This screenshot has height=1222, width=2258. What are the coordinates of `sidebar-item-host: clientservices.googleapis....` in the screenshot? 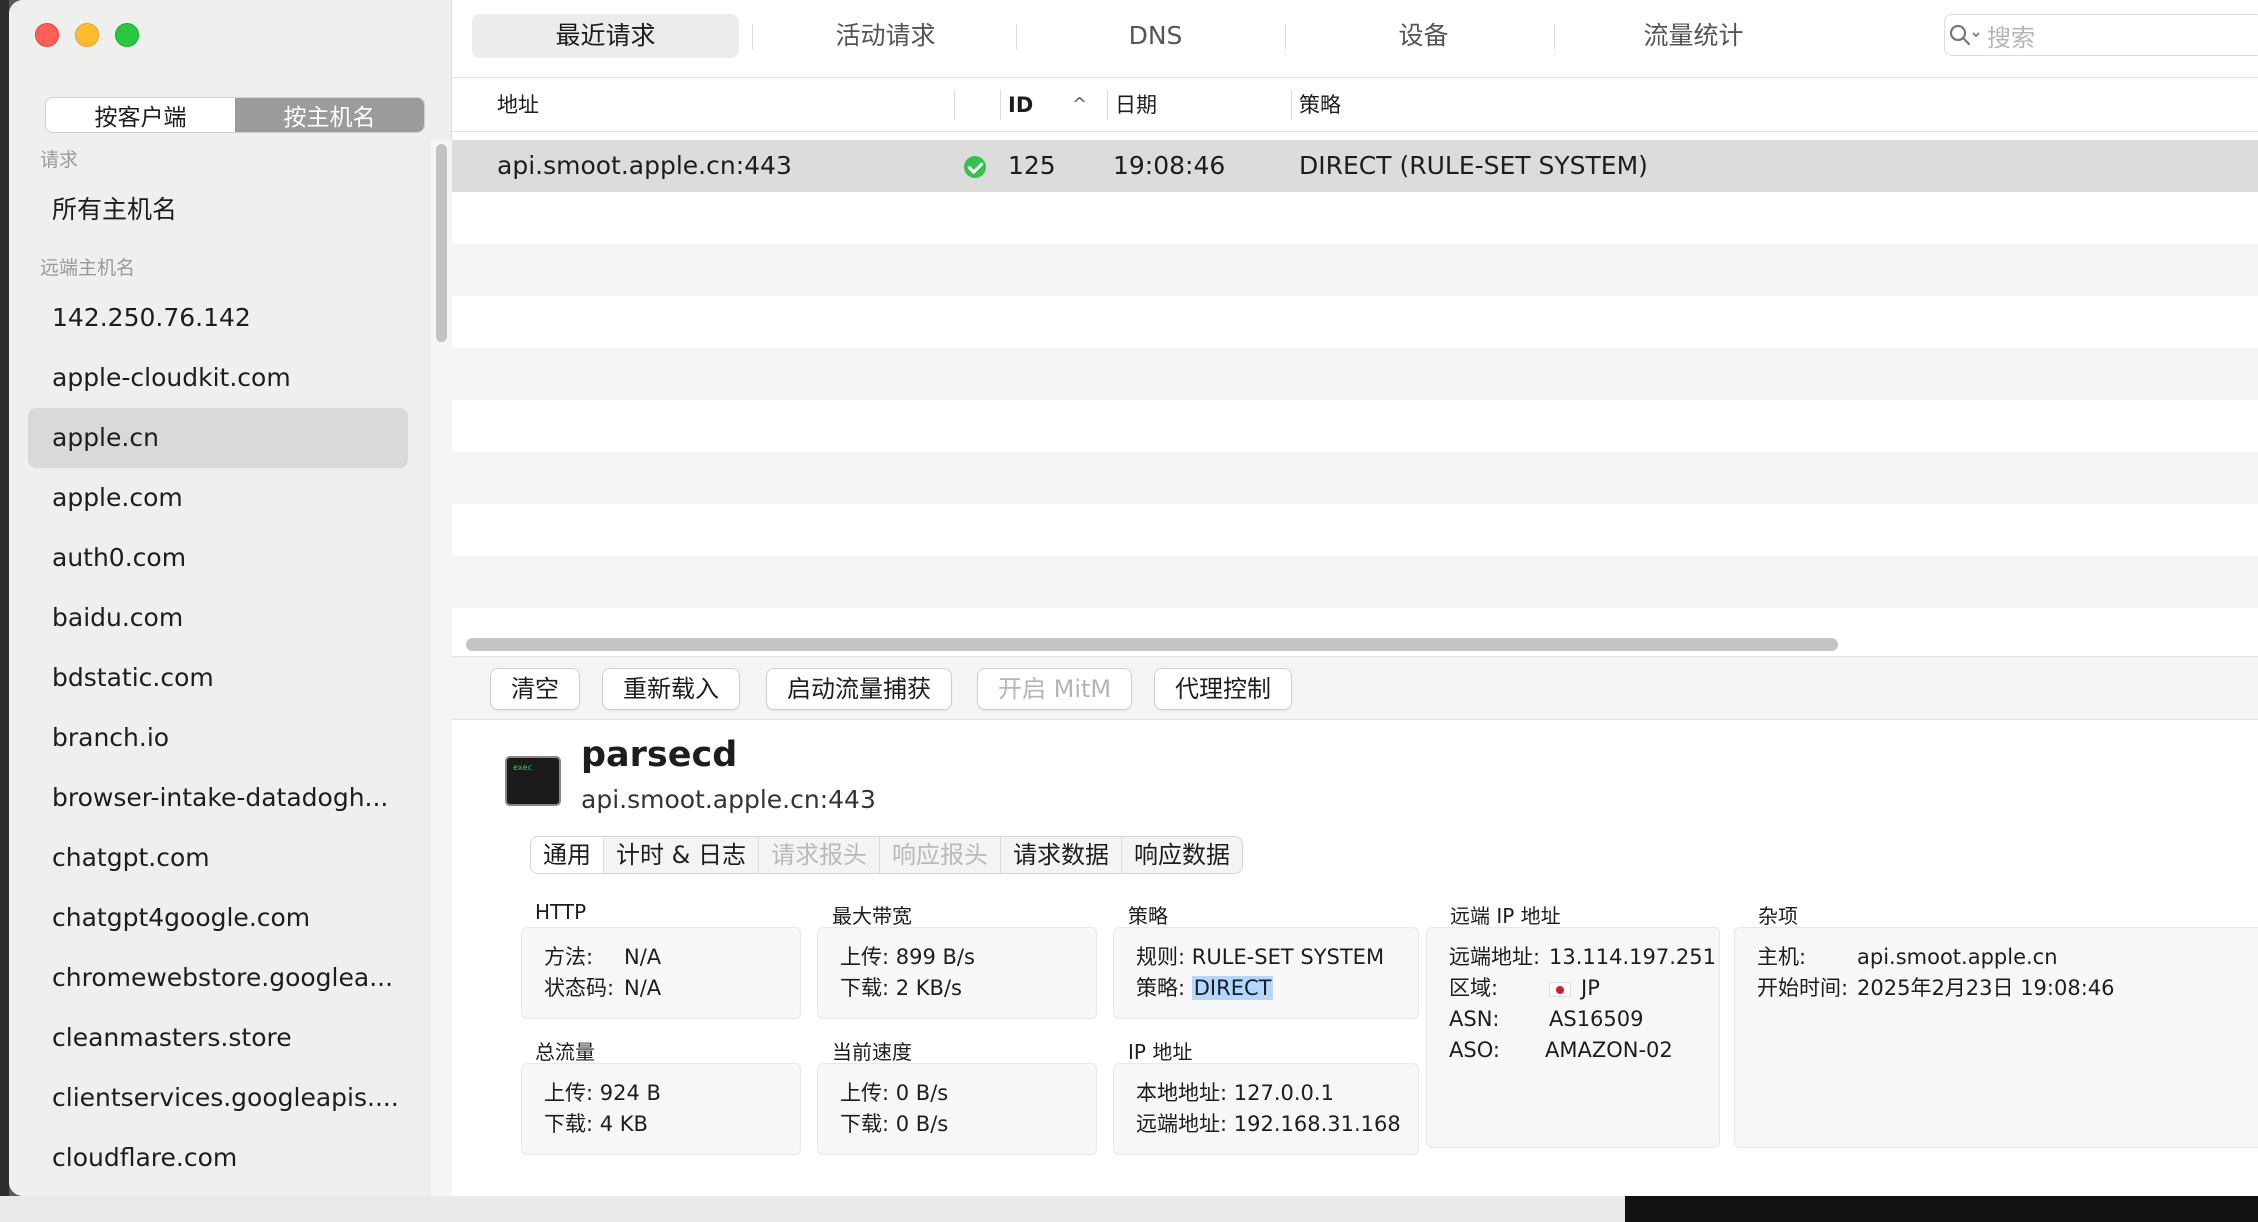 It's located at (218, 1098).